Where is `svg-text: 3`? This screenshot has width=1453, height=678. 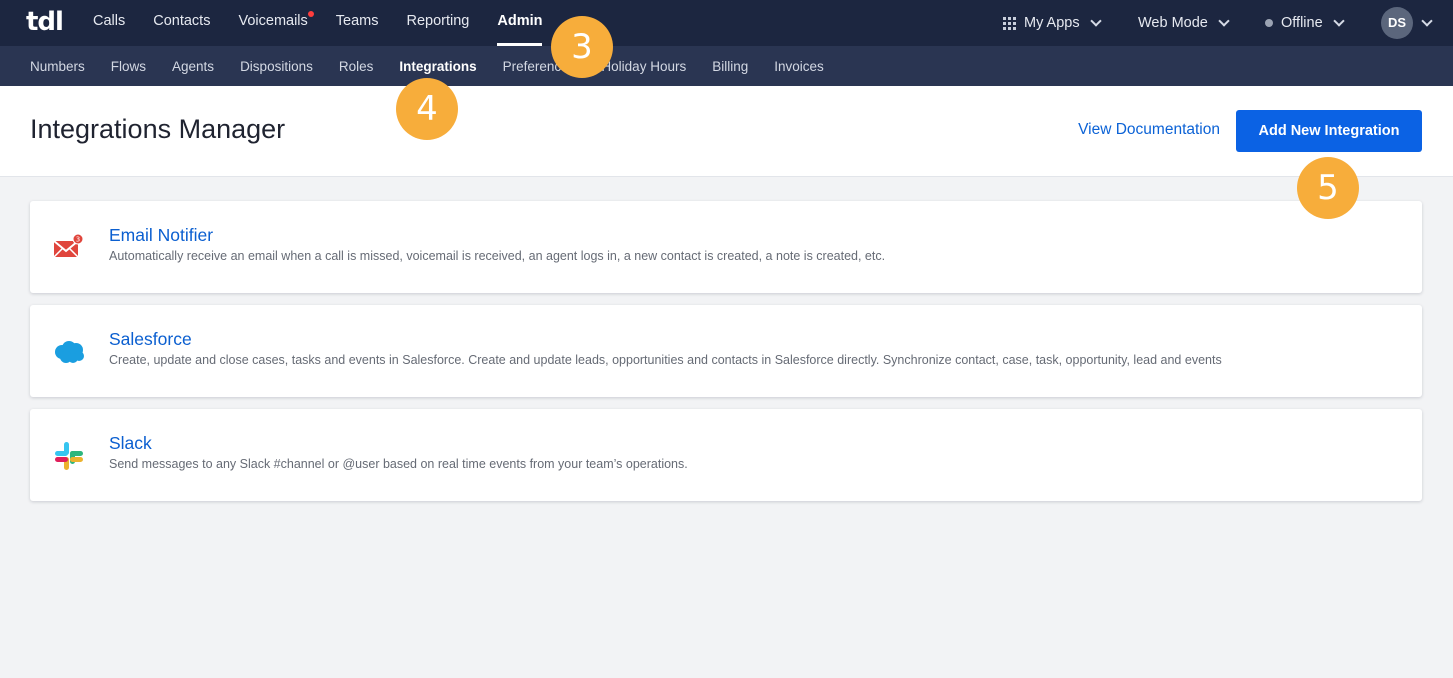 svg-text: 3 is located at coordinates (78, 240).